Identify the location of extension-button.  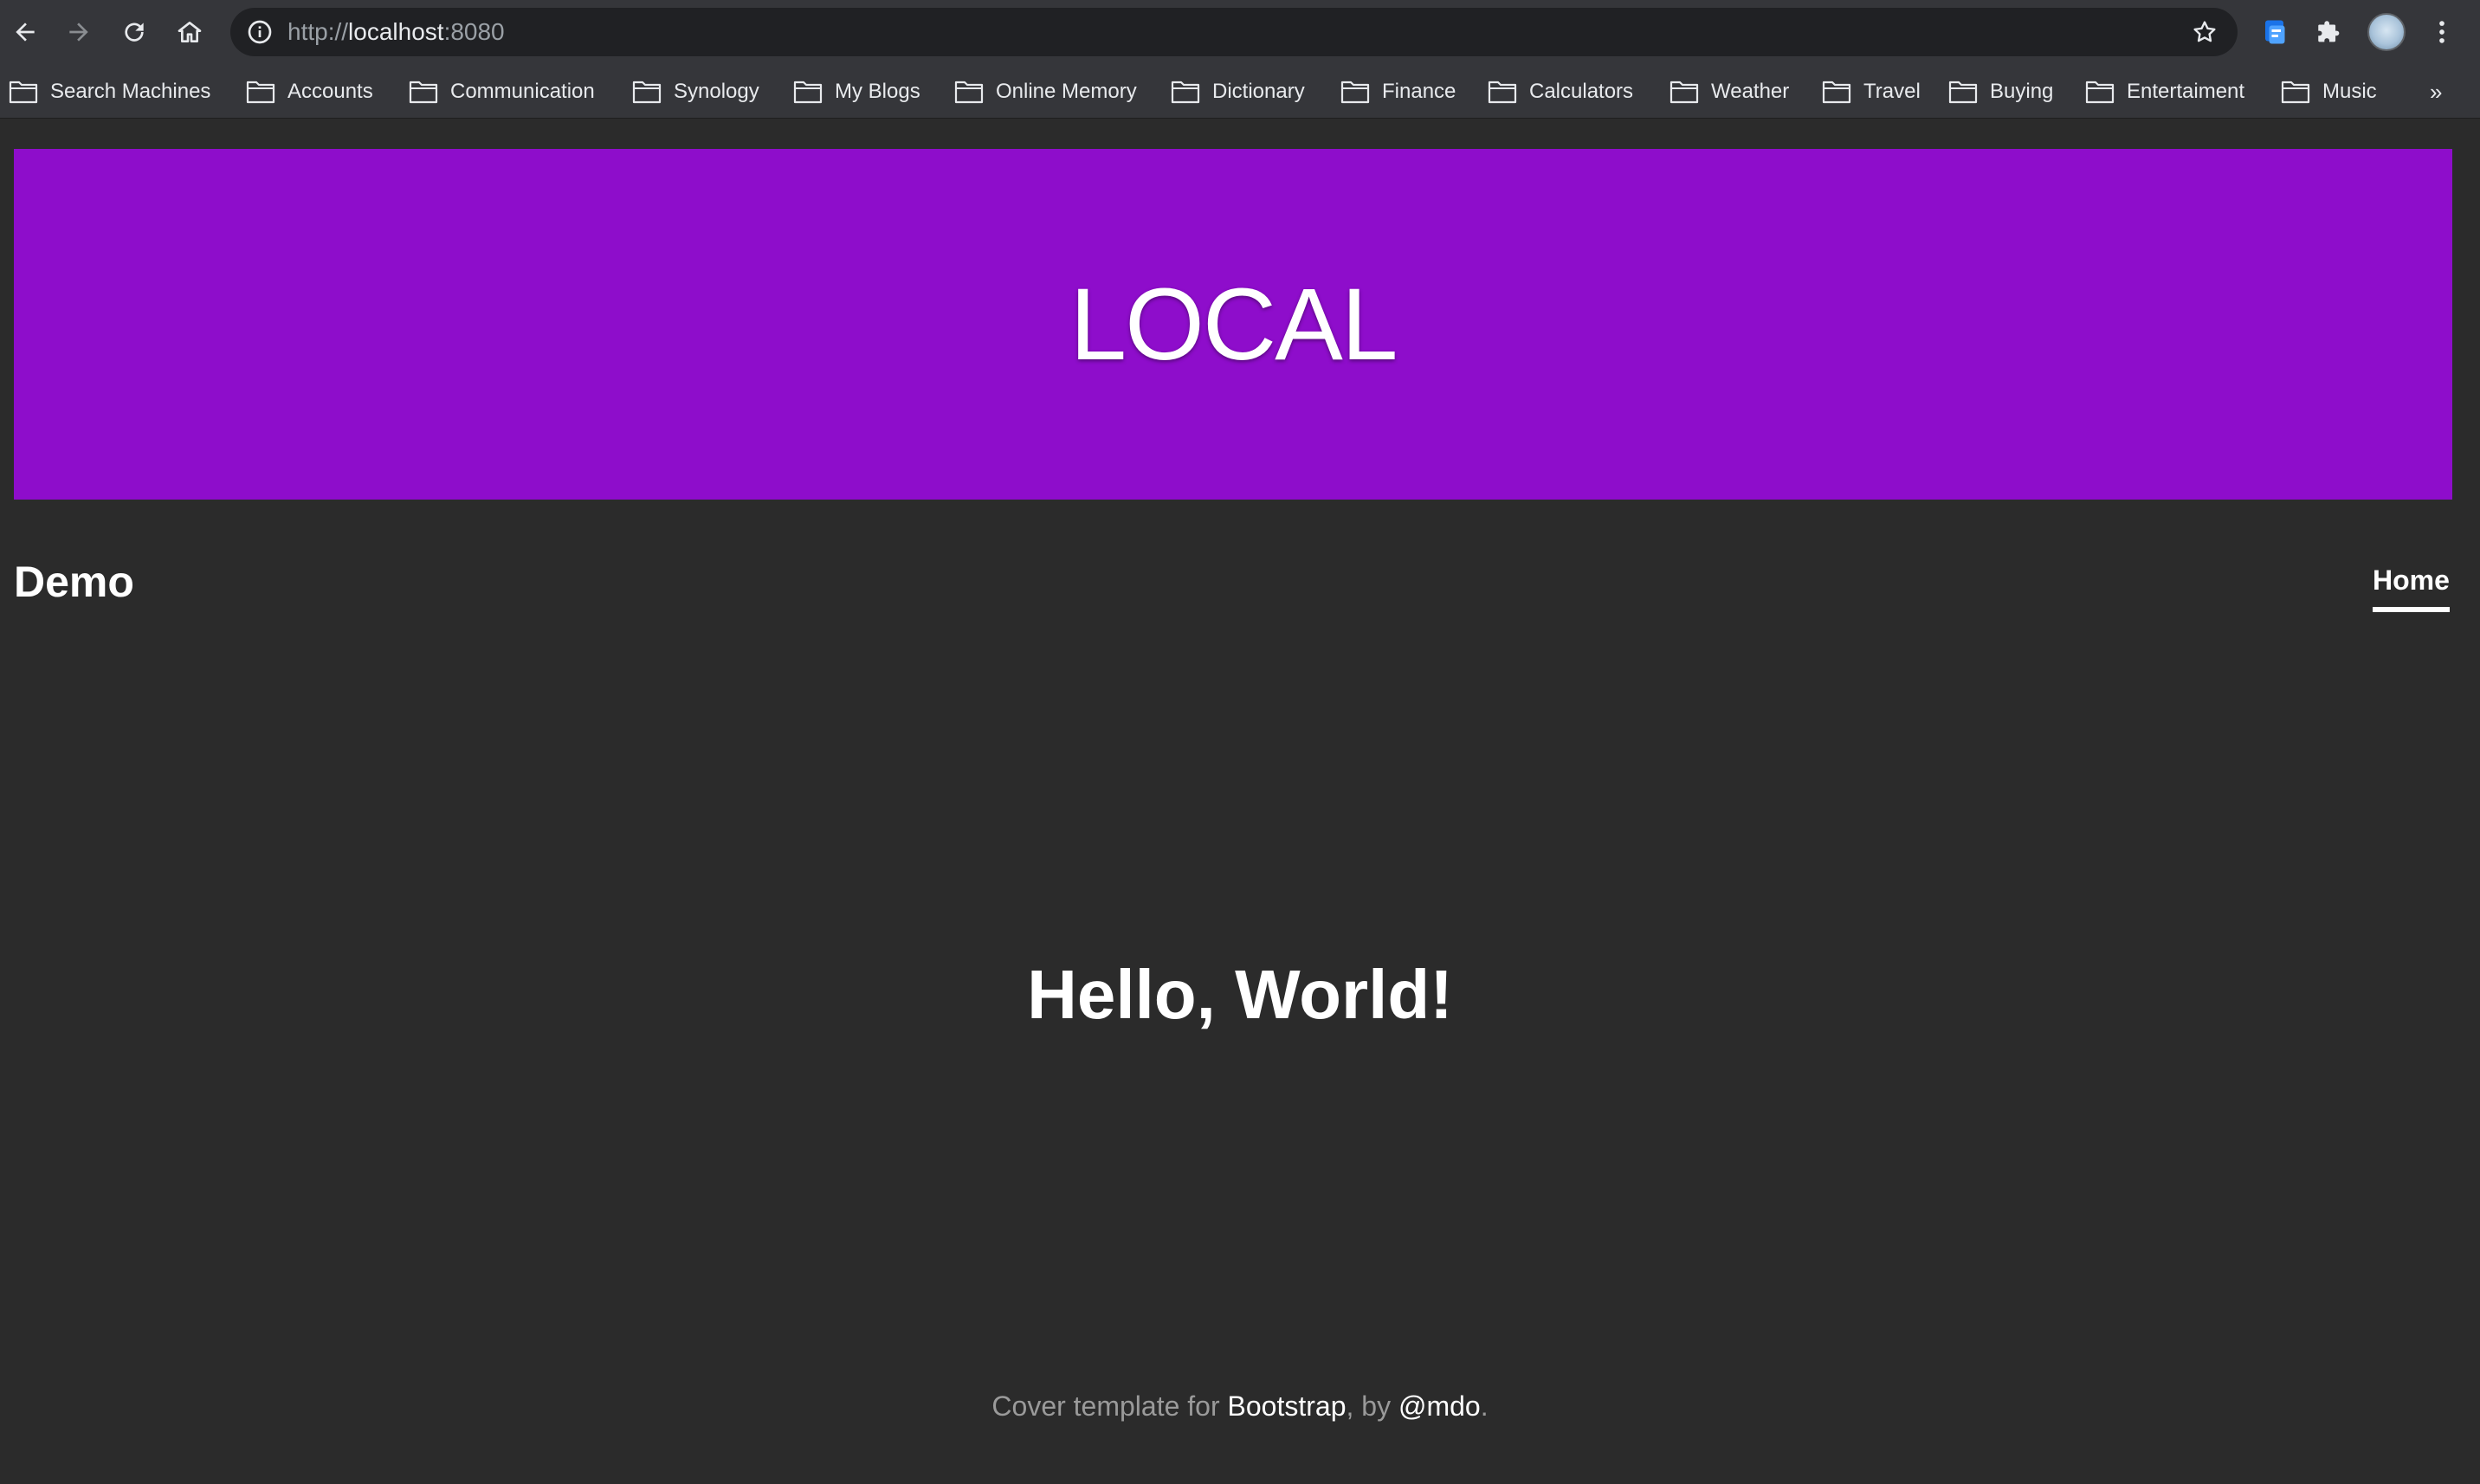
(2275, 32).